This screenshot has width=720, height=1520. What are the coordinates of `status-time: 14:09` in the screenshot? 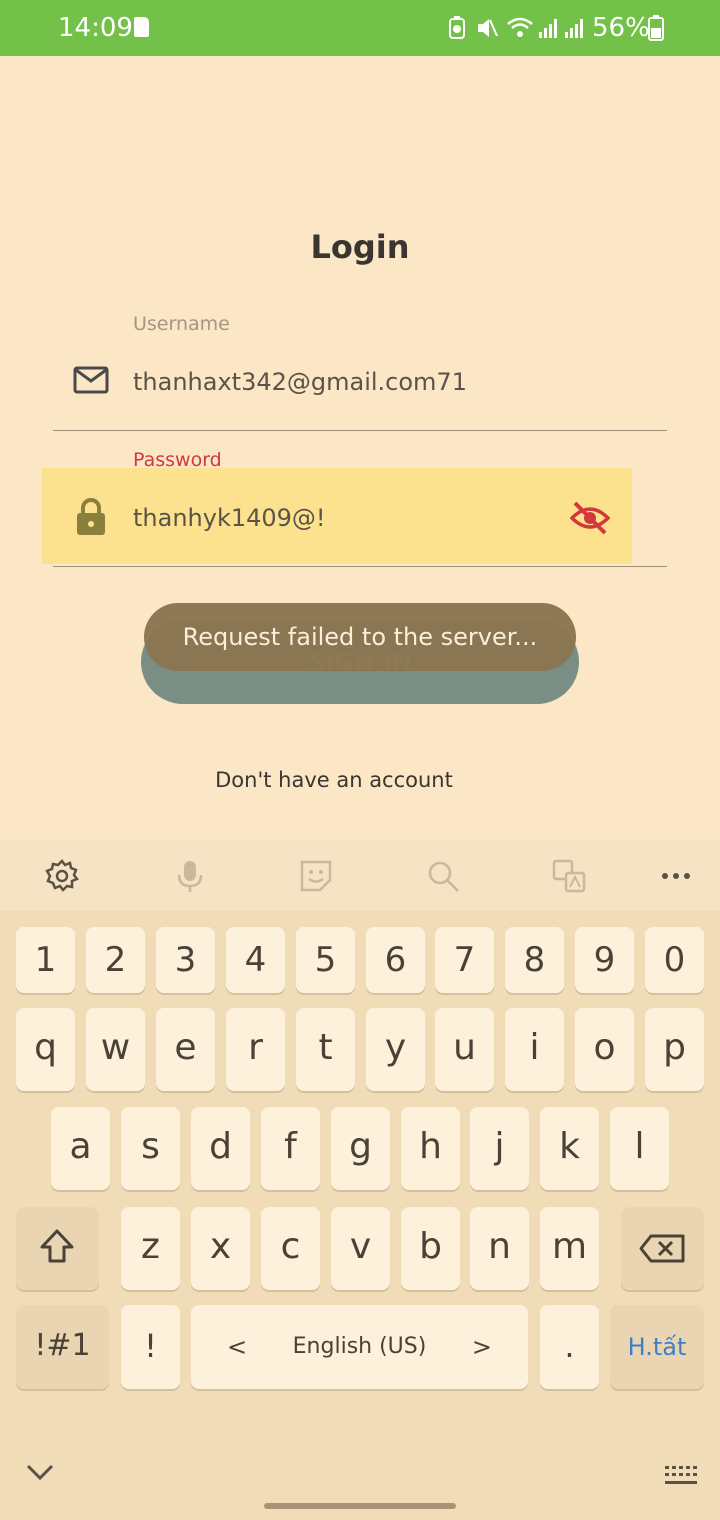 It's located at (95, 28).